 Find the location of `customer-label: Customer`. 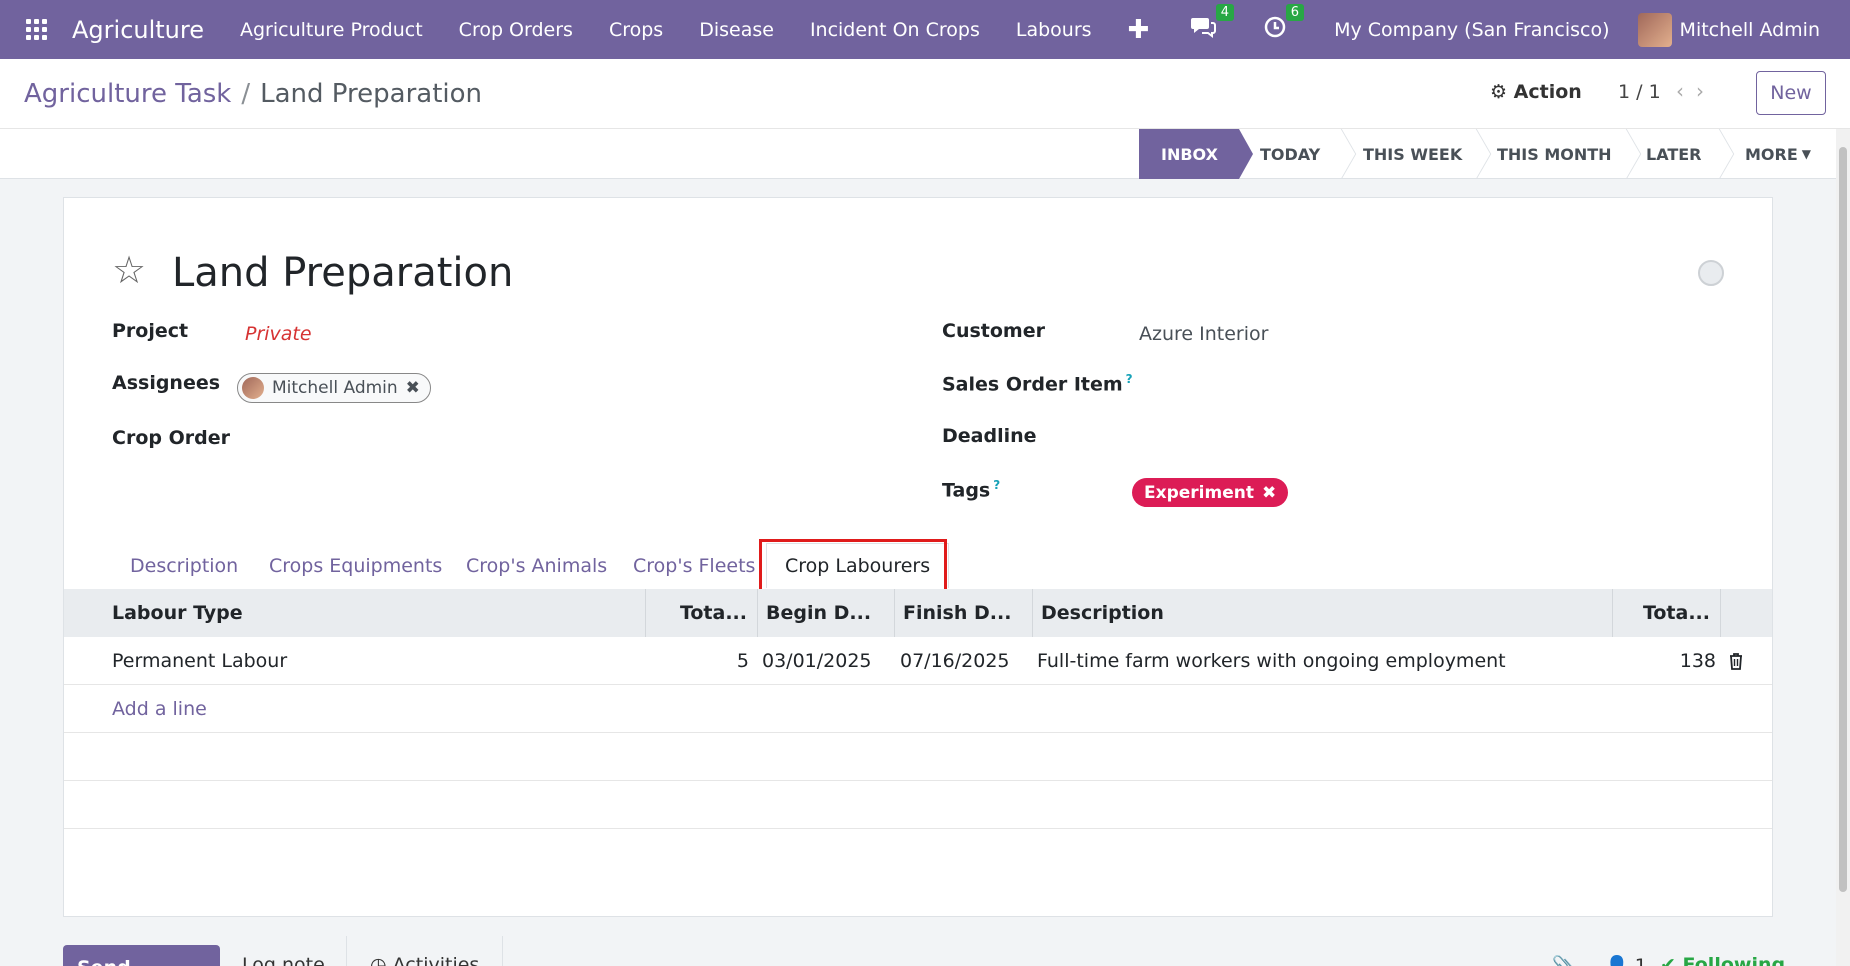

customer-label: Customer is located at coordinates (993, 331).